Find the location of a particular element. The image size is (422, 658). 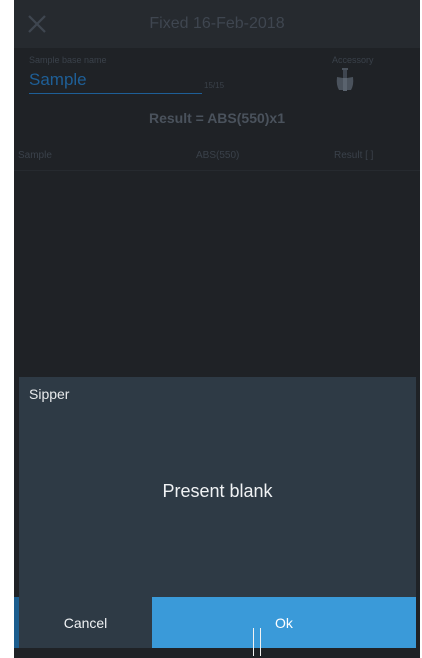

cancel-button: Cancel is located at coordinates (85, 622).